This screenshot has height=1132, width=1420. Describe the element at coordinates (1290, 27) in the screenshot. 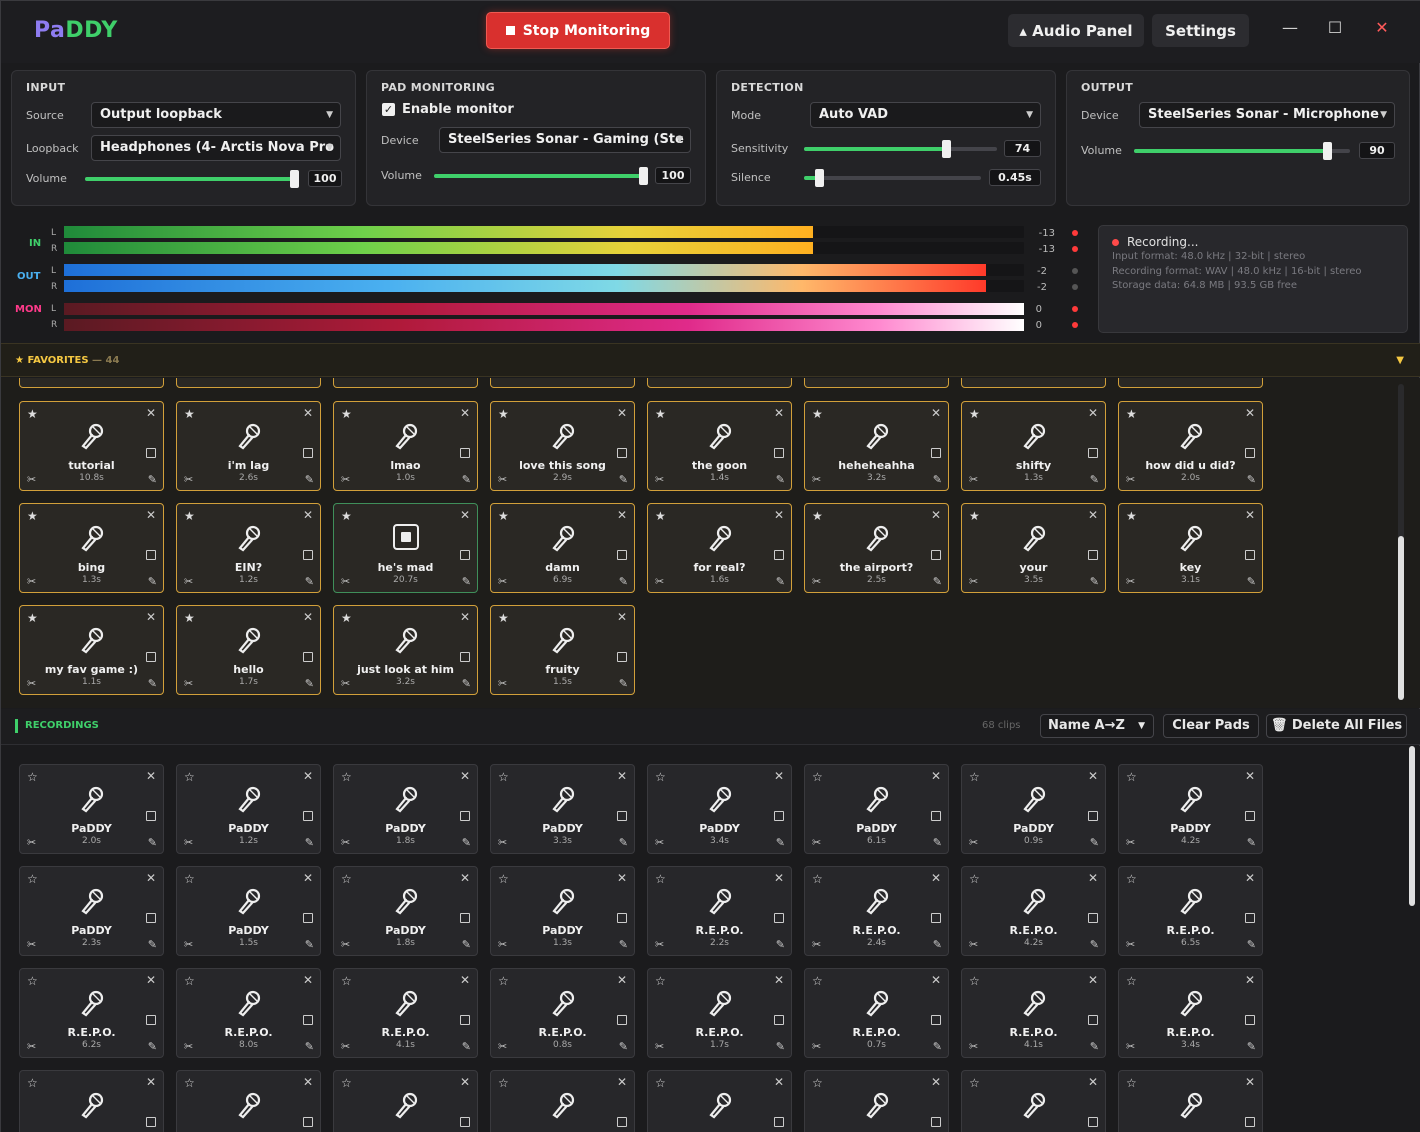

I see `minimize-button: —` at that location.